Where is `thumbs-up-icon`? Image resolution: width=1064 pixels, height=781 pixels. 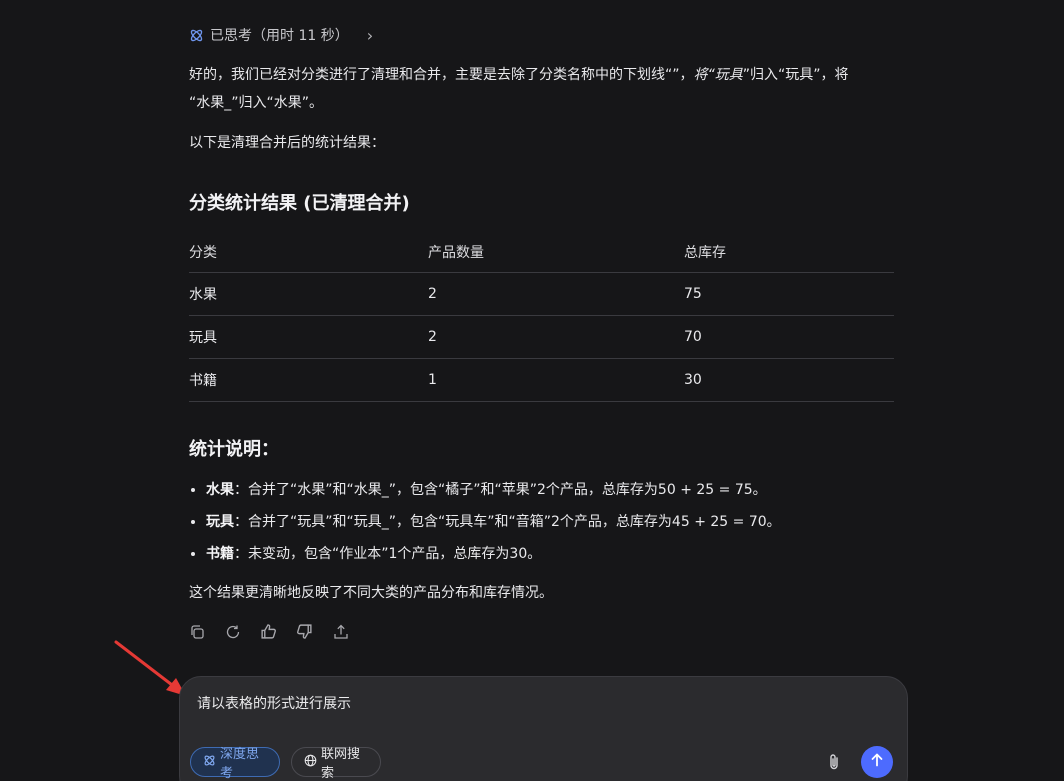
thumbs-up-icon is located at coordinates (268, 631).